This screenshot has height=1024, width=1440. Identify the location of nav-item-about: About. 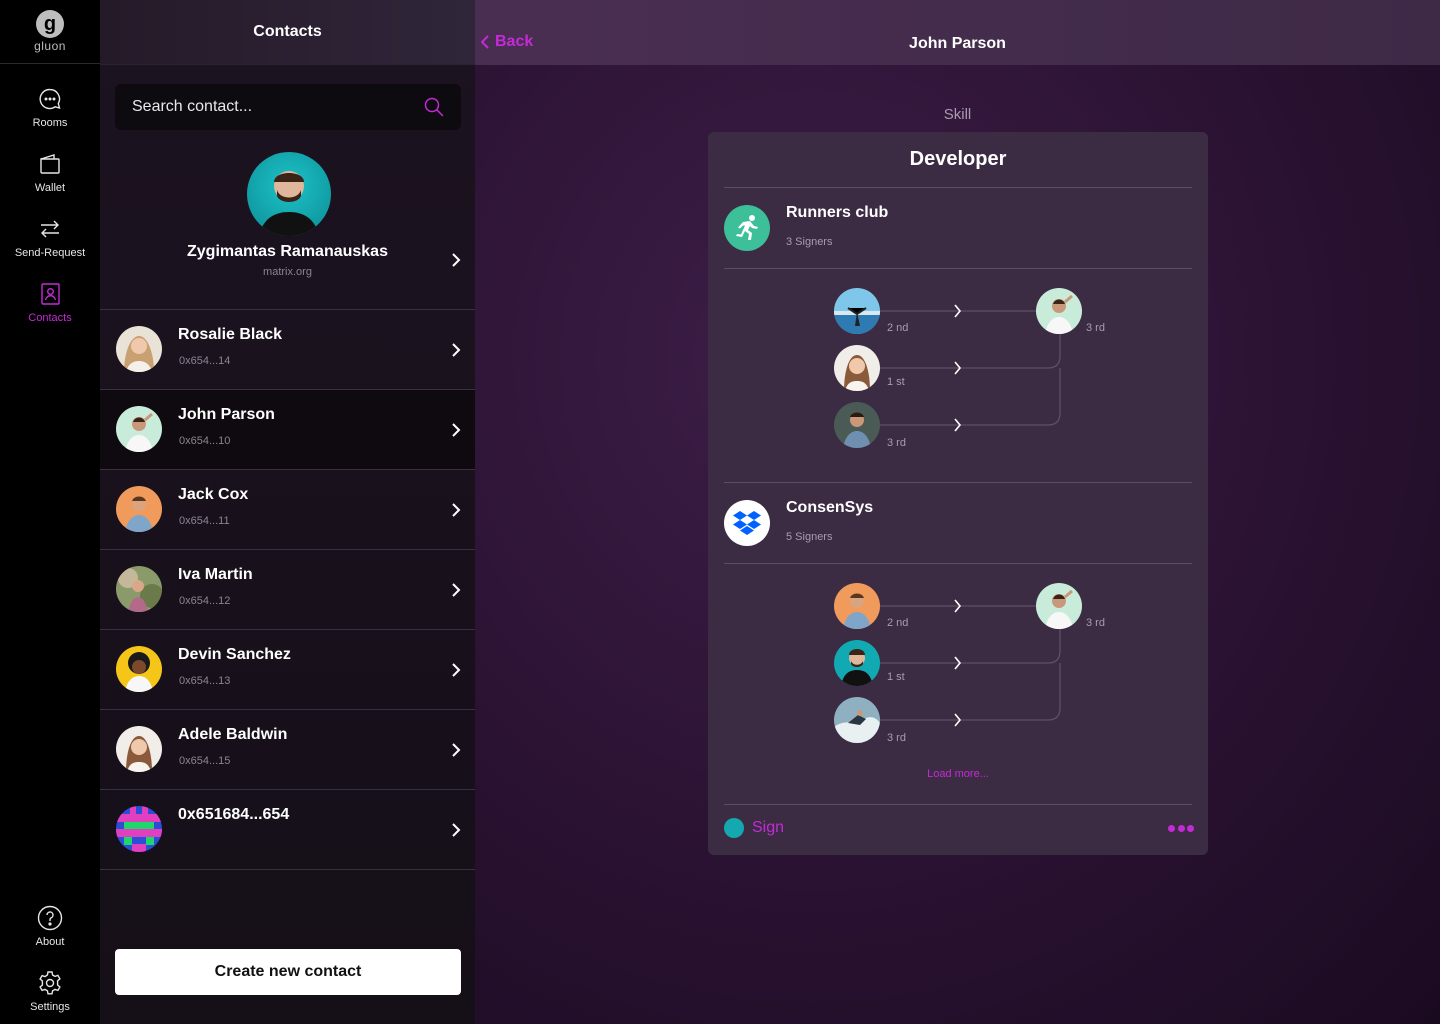
(50, 926).